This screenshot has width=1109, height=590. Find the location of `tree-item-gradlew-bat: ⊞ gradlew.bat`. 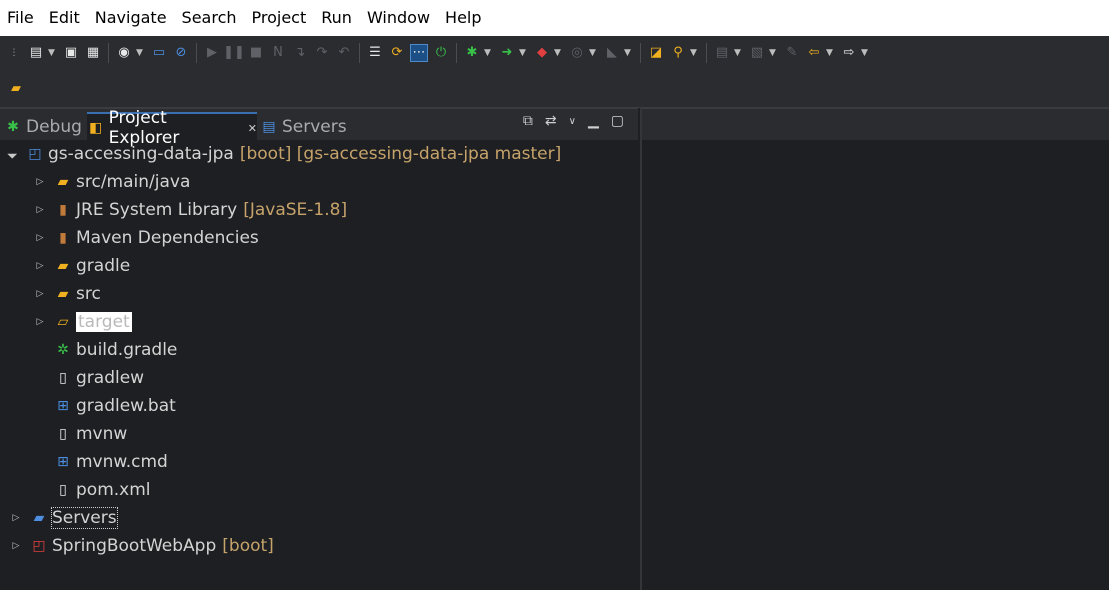

tree-item-gradlew-bat: ⊞ gradlew.bat is located at coordinates (105, 406).